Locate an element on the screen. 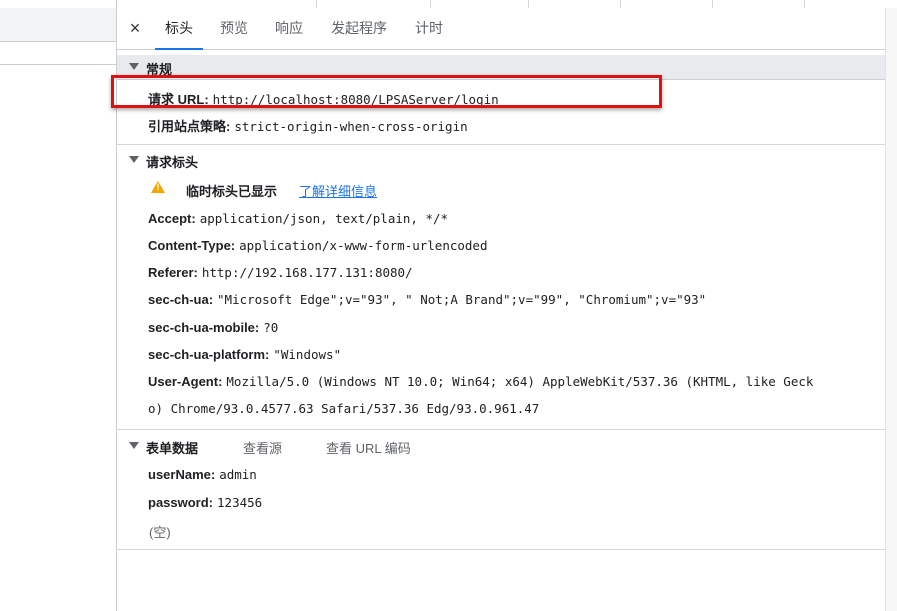  view-source-link: 查看源 is located at coordinates (262, 447).